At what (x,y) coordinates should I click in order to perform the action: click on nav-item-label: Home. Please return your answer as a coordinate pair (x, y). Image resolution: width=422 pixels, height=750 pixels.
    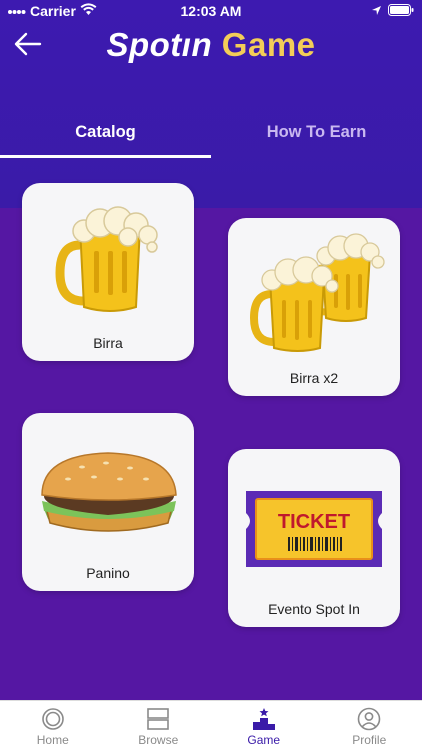
    Looking at the image, I should click on (52, 740).